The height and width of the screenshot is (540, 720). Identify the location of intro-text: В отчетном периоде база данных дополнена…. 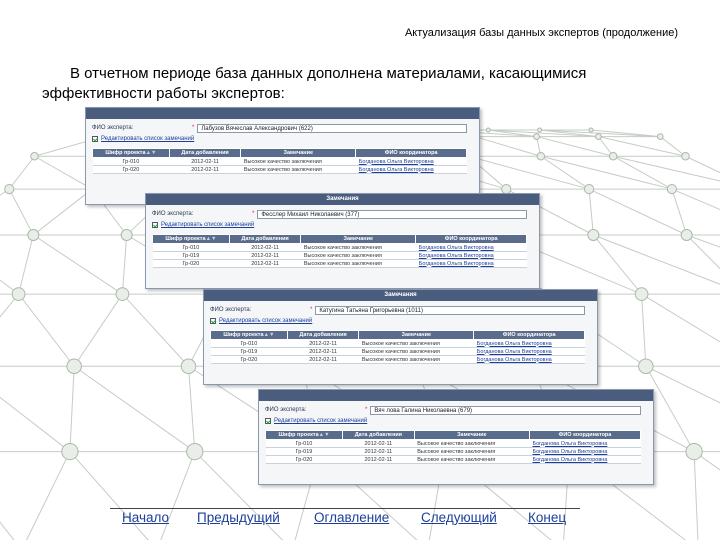
(362, 84).